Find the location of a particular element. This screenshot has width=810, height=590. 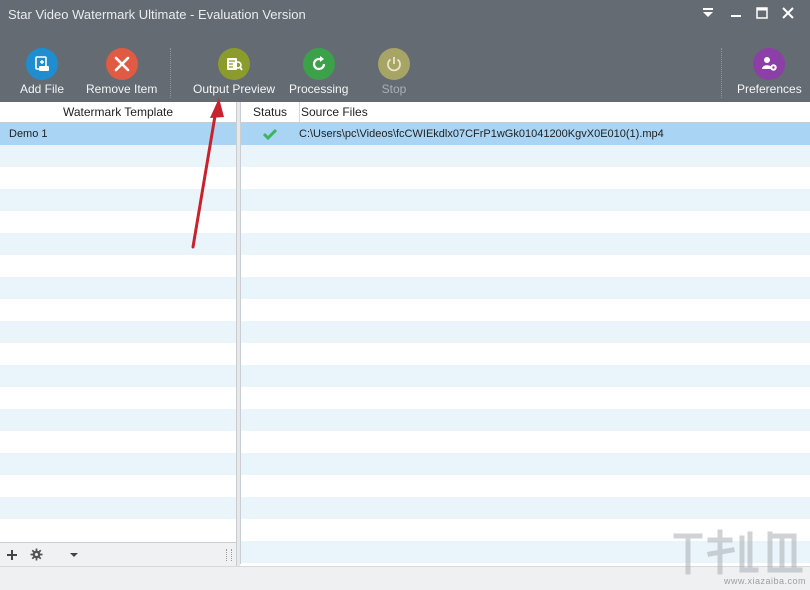

checkmark-icon is located at coordinates (270, 134).